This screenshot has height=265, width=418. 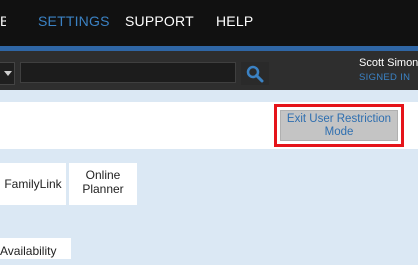 What do you see at coordinates (385, 77) in the screenshot?
I see `signed-in-status: SIGNED IN` at bounding box center [385, 77].